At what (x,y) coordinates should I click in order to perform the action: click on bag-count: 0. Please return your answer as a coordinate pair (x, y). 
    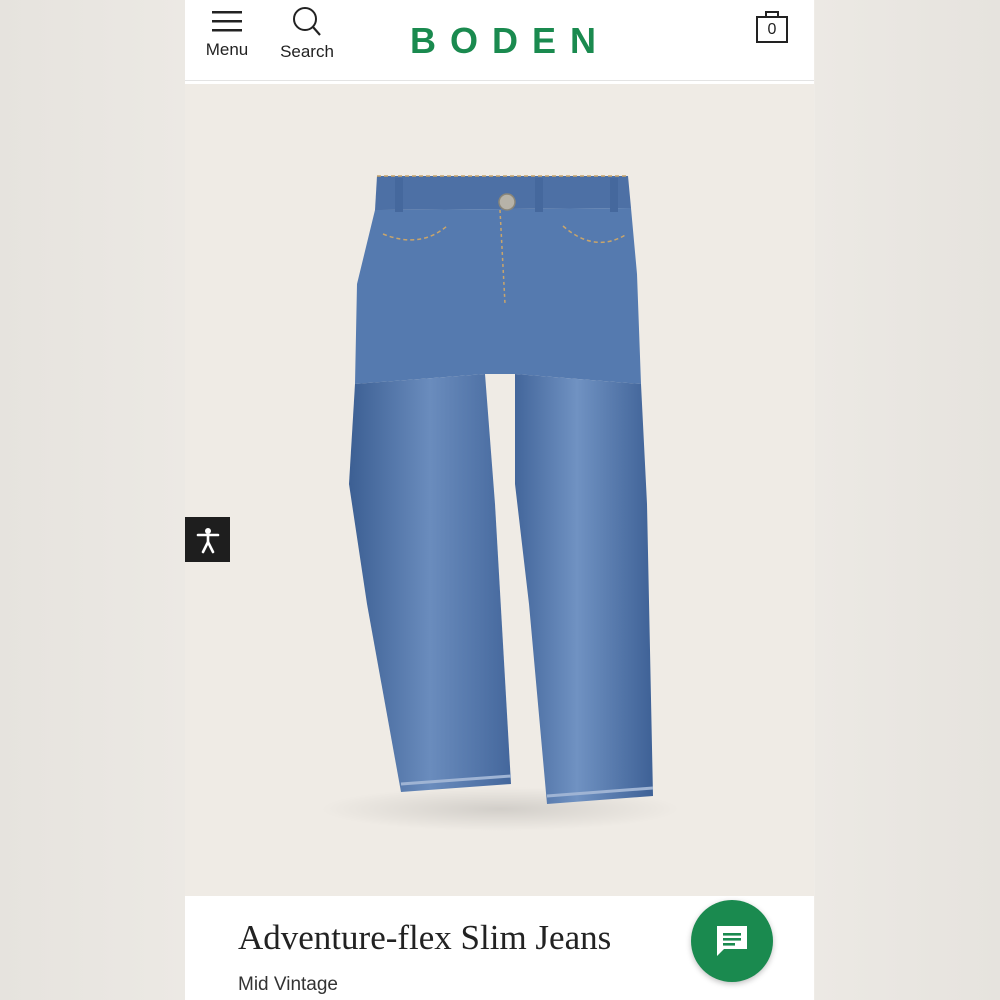
    Looking at the image, I should click on (772, 29).